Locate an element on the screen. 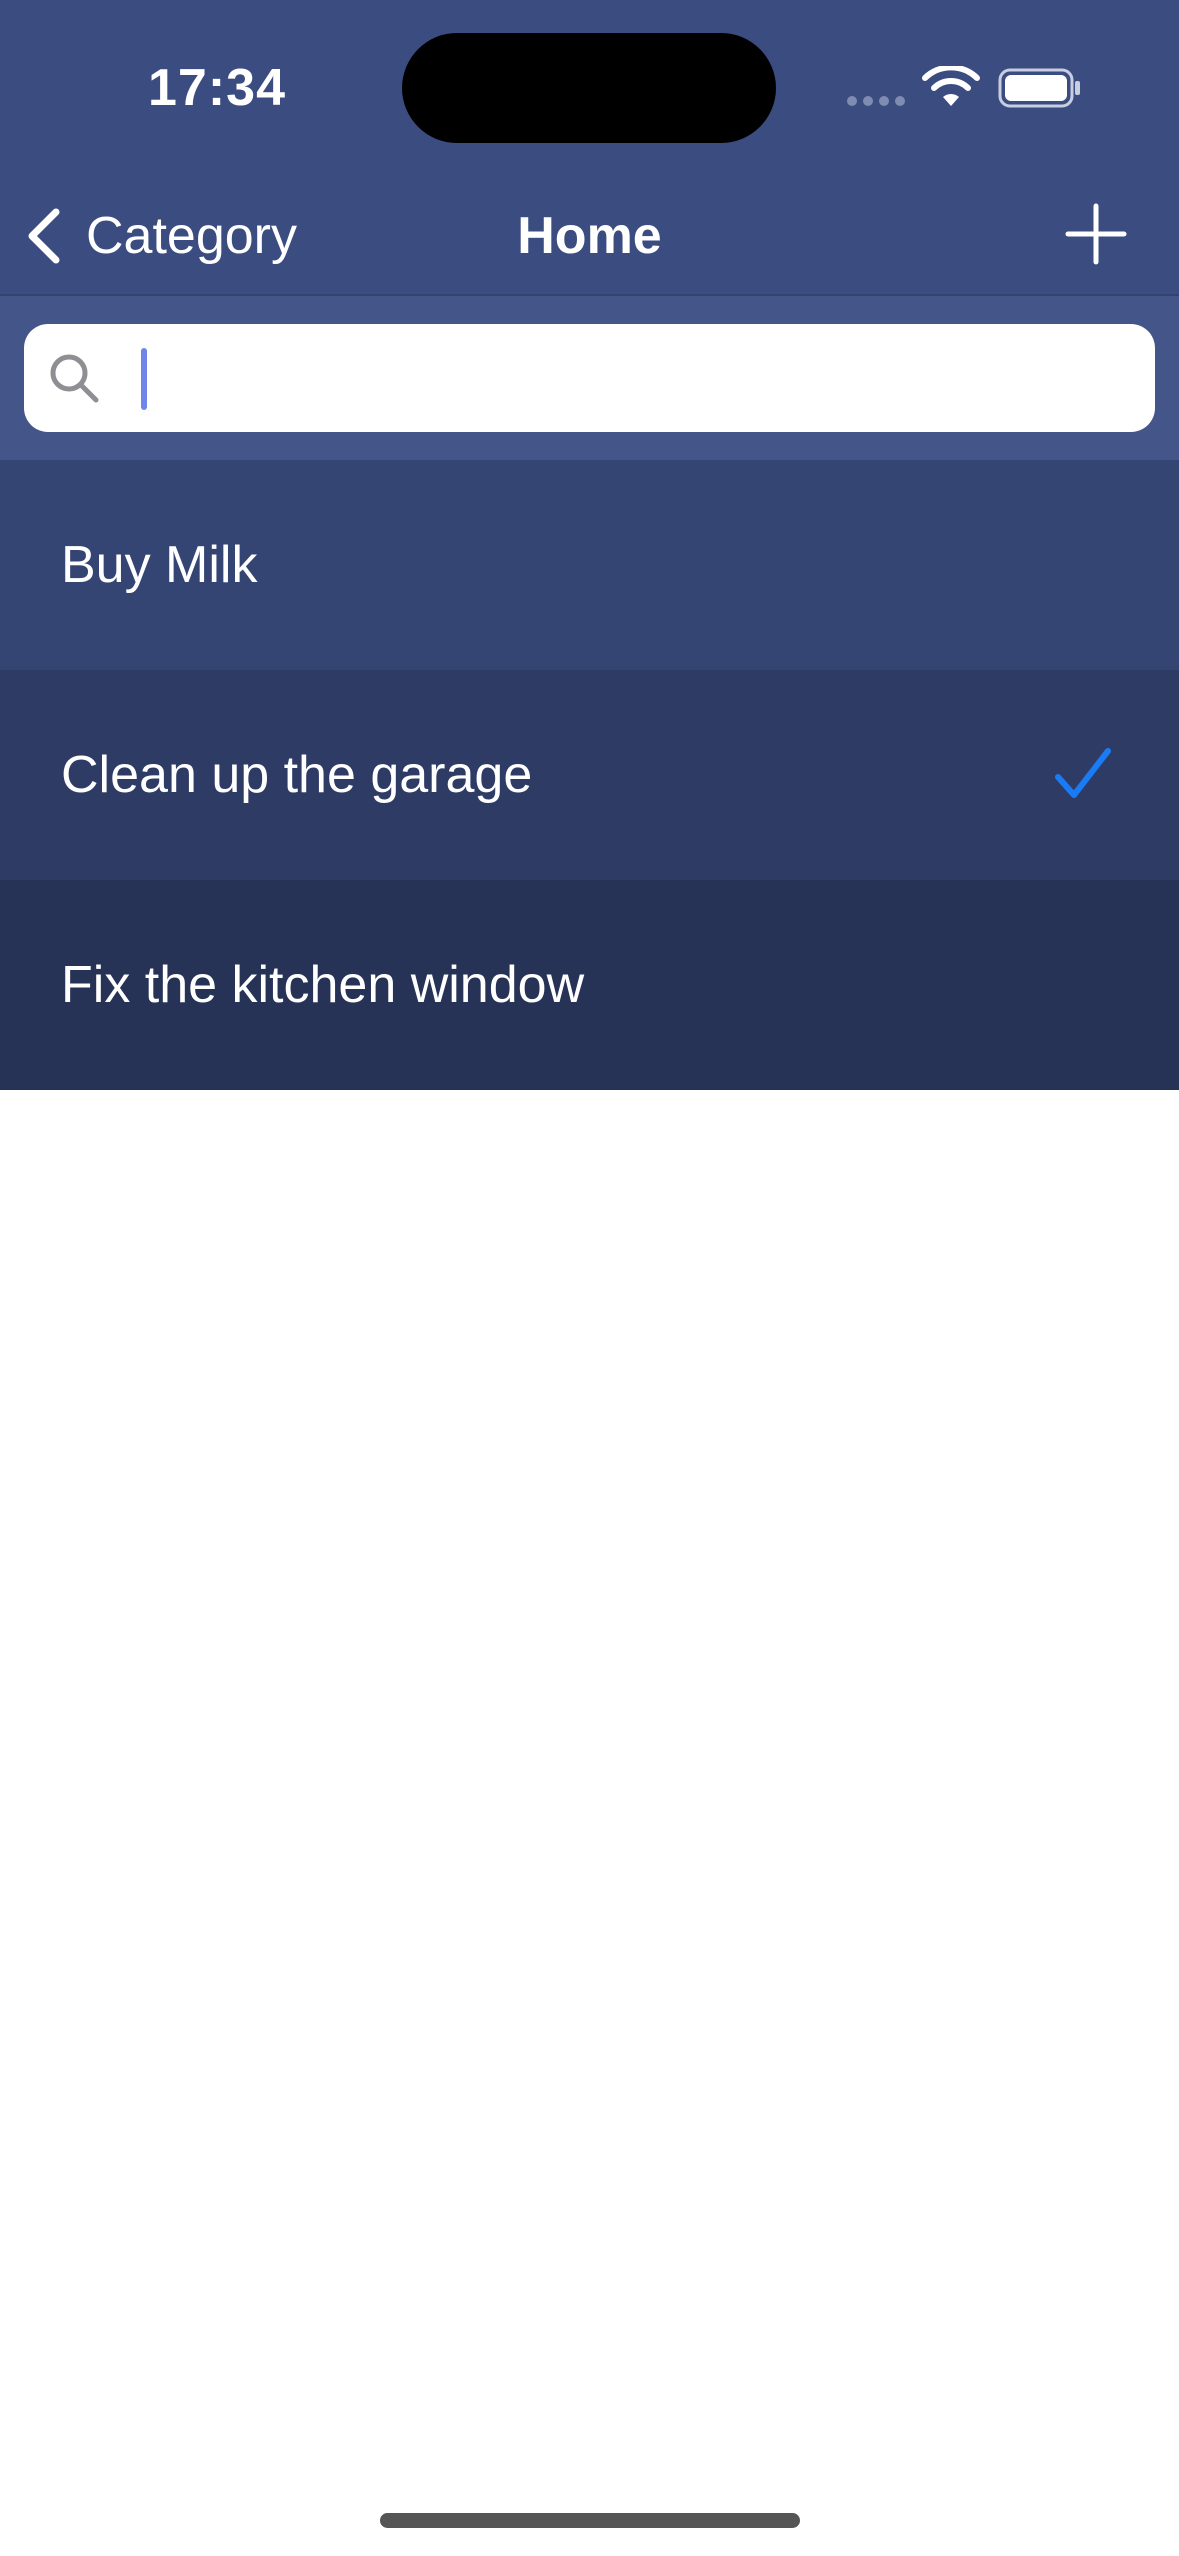 This screenshot has height=2556, width=1179. search-field is located at coordinates (589, 378).